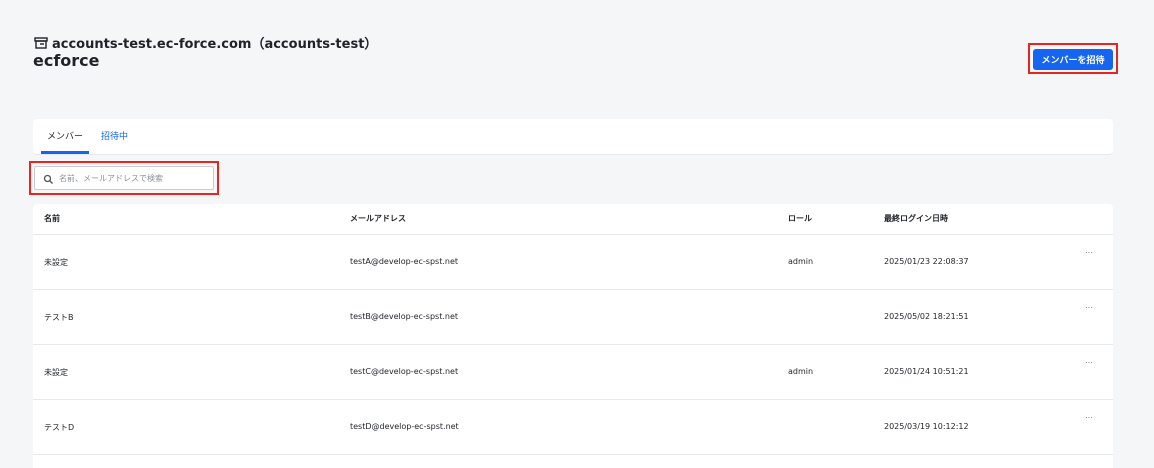  I want to click on active-tab-indicator, so click(65, 152).